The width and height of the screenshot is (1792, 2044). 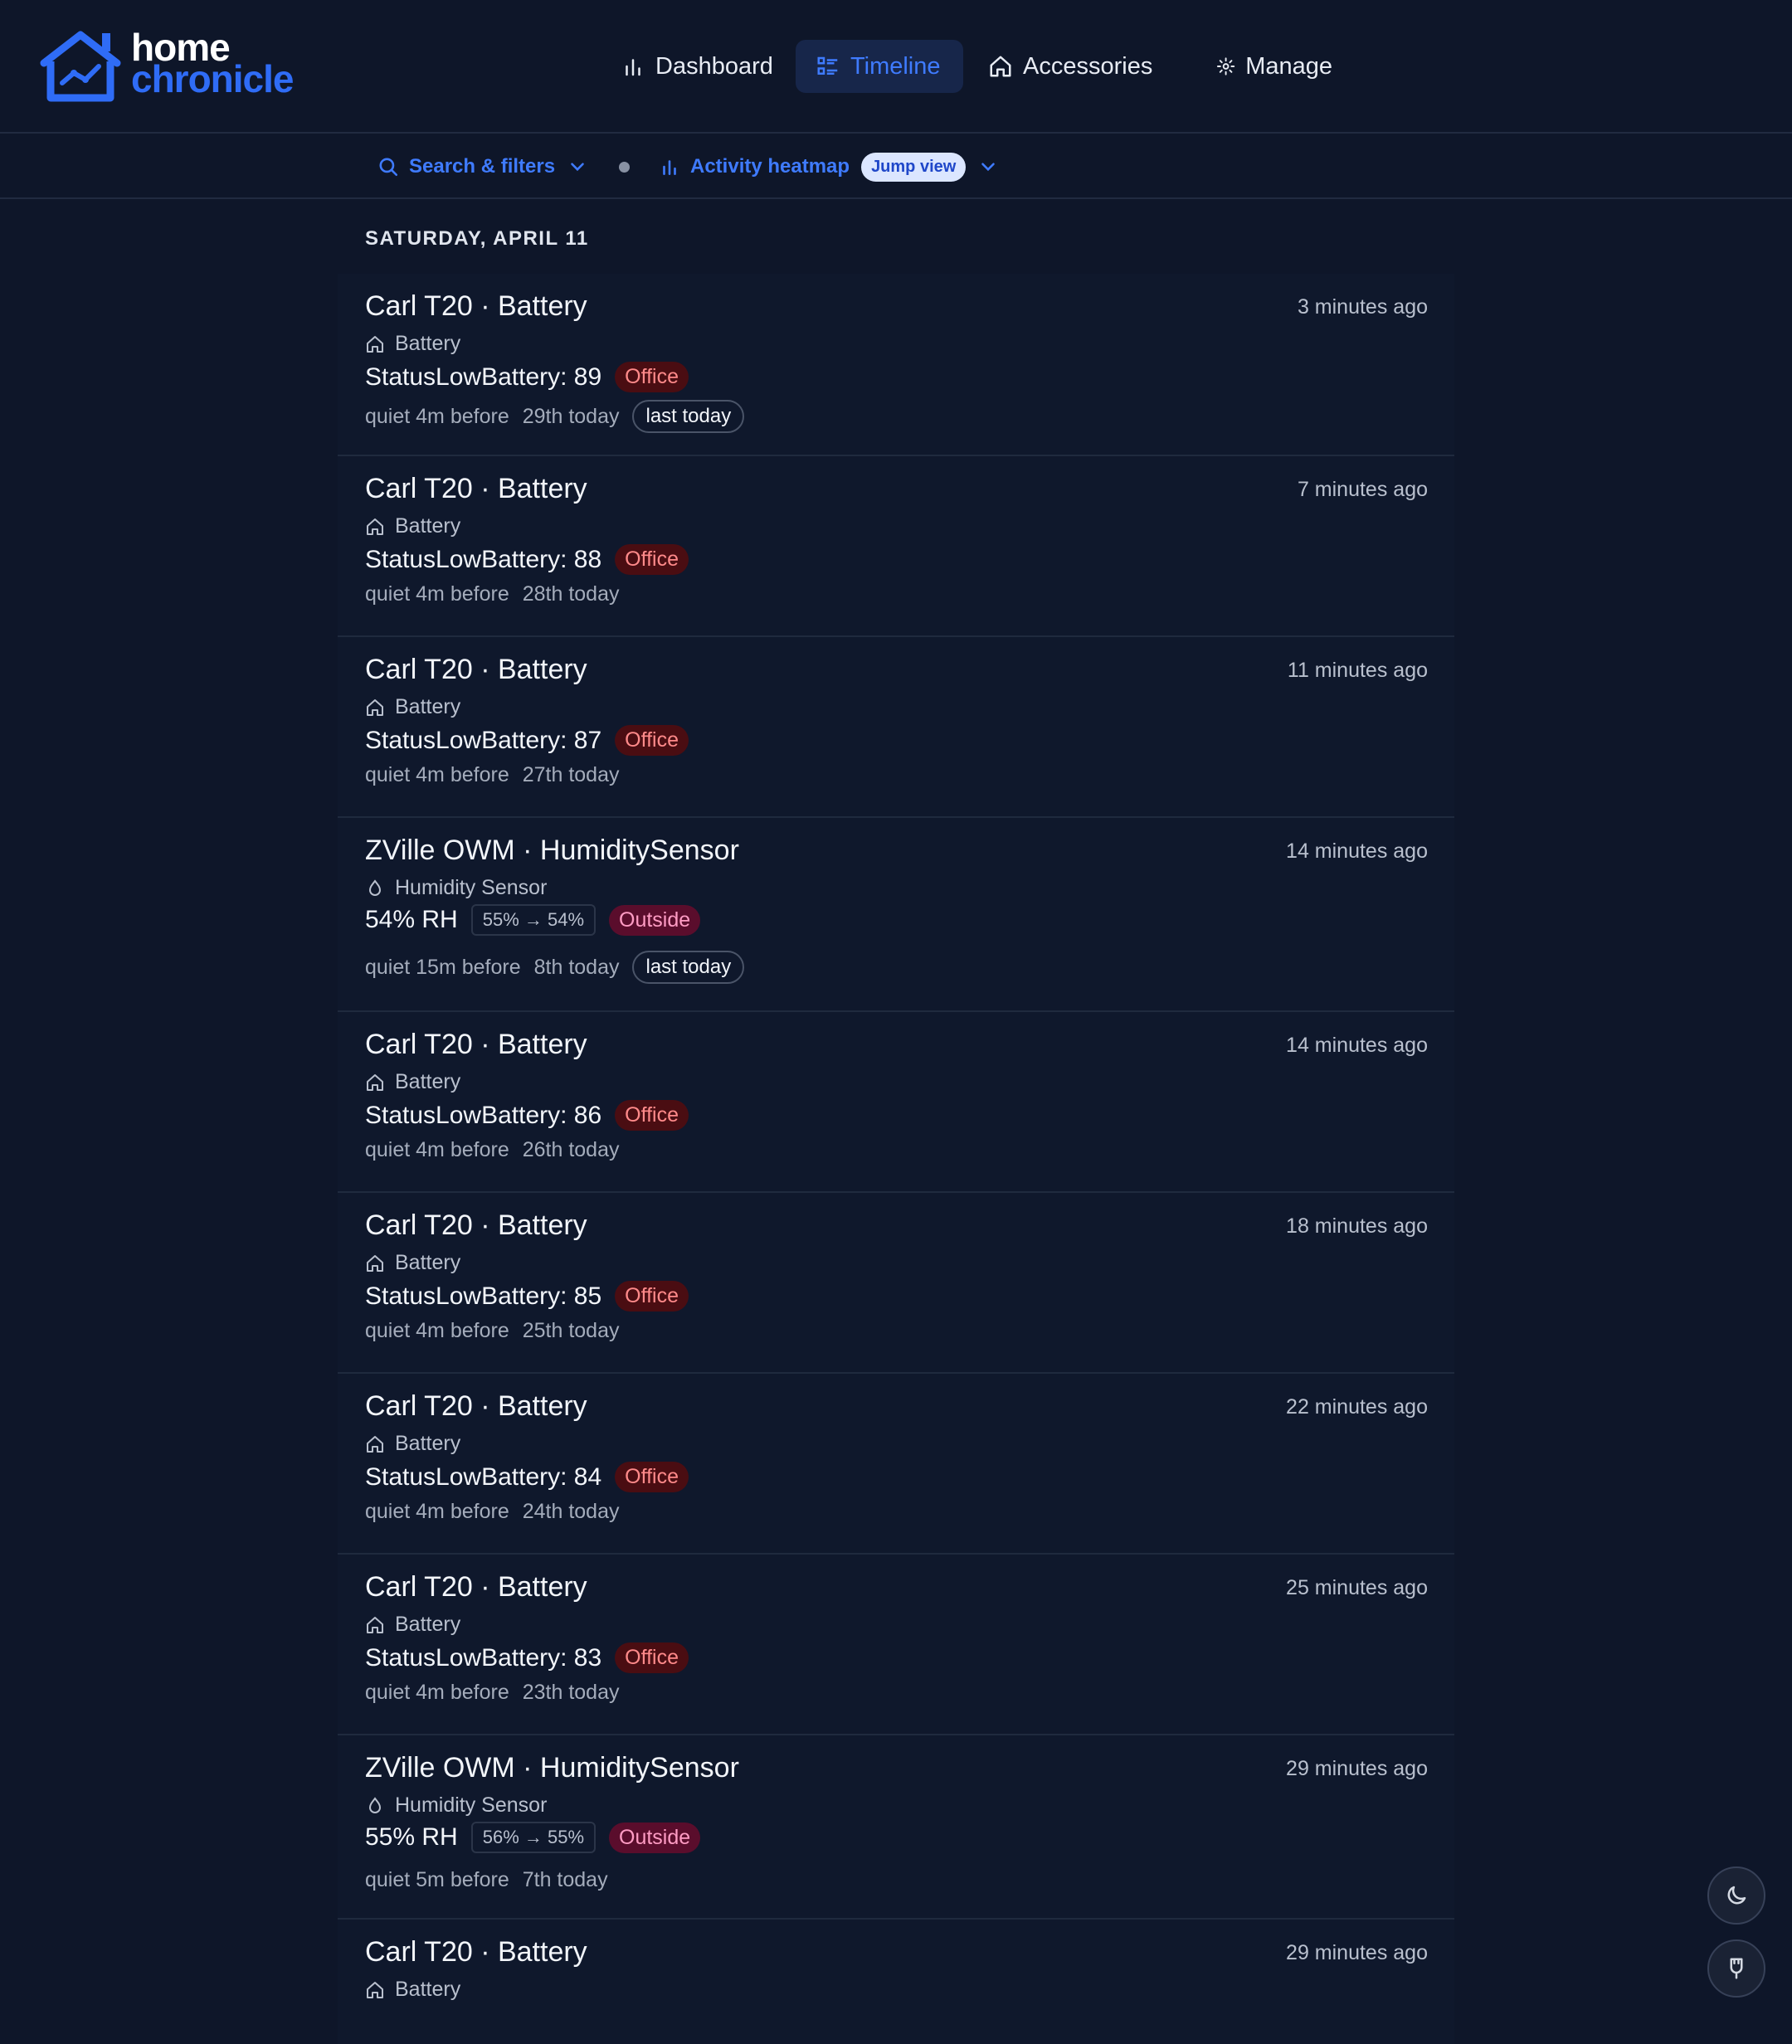 I want to click on event-time: 22 minutes ago, so click(x=1357, y=1407).